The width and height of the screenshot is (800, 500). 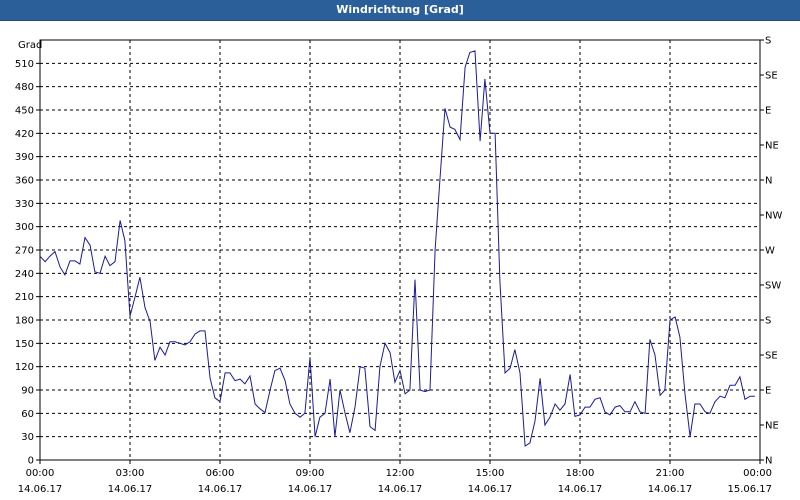 I want to click on y-tick-label: 420, so click(x=24, y=134).